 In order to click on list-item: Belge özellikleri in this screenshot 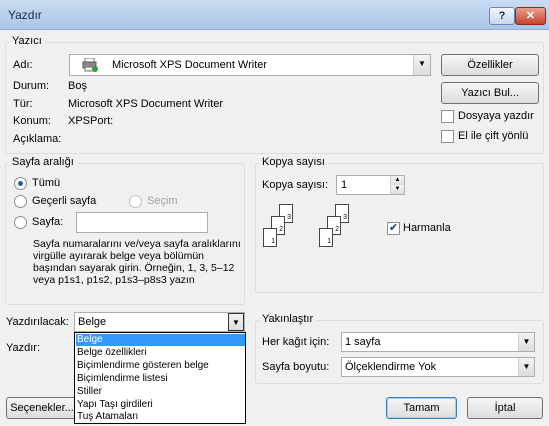, I will do `click(160, 353)`.